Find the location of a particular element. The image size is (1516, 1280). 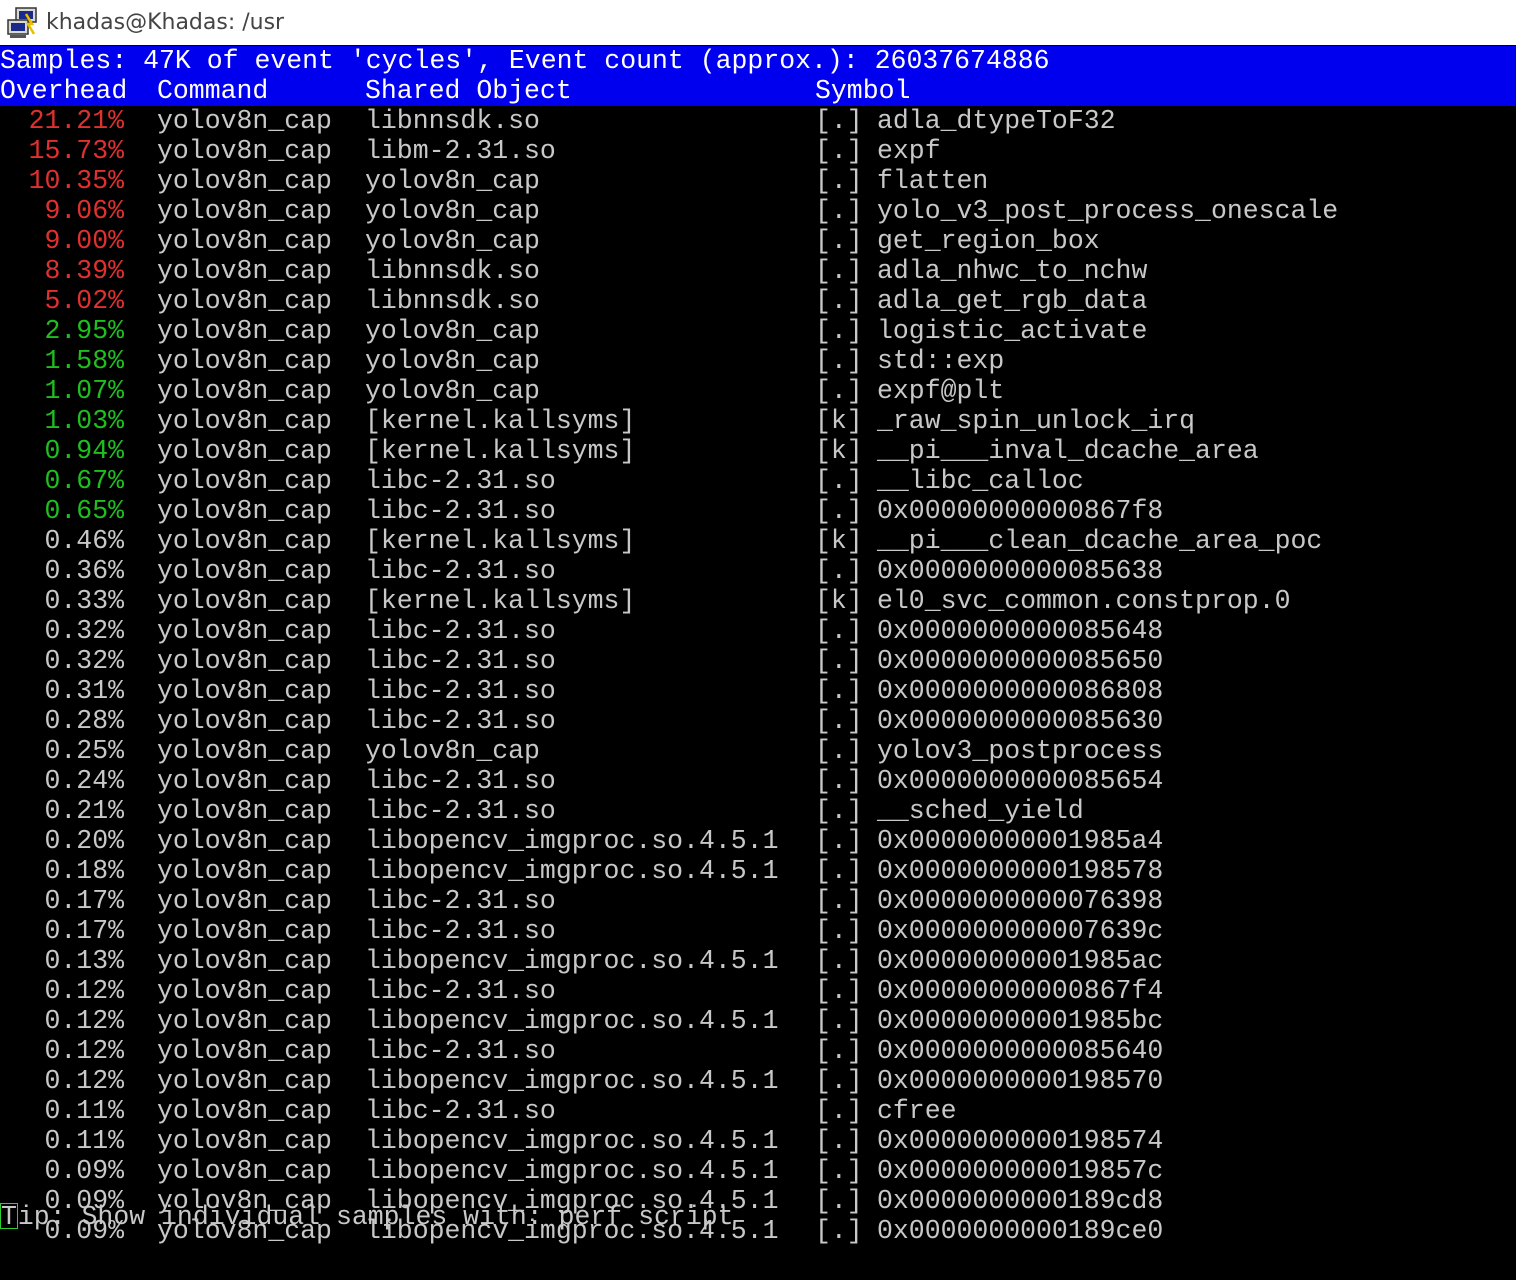

table-row: 1.07% yolov8n_cap yolov8n_cap [.] expf@plt is located at coordinates (758, 391).